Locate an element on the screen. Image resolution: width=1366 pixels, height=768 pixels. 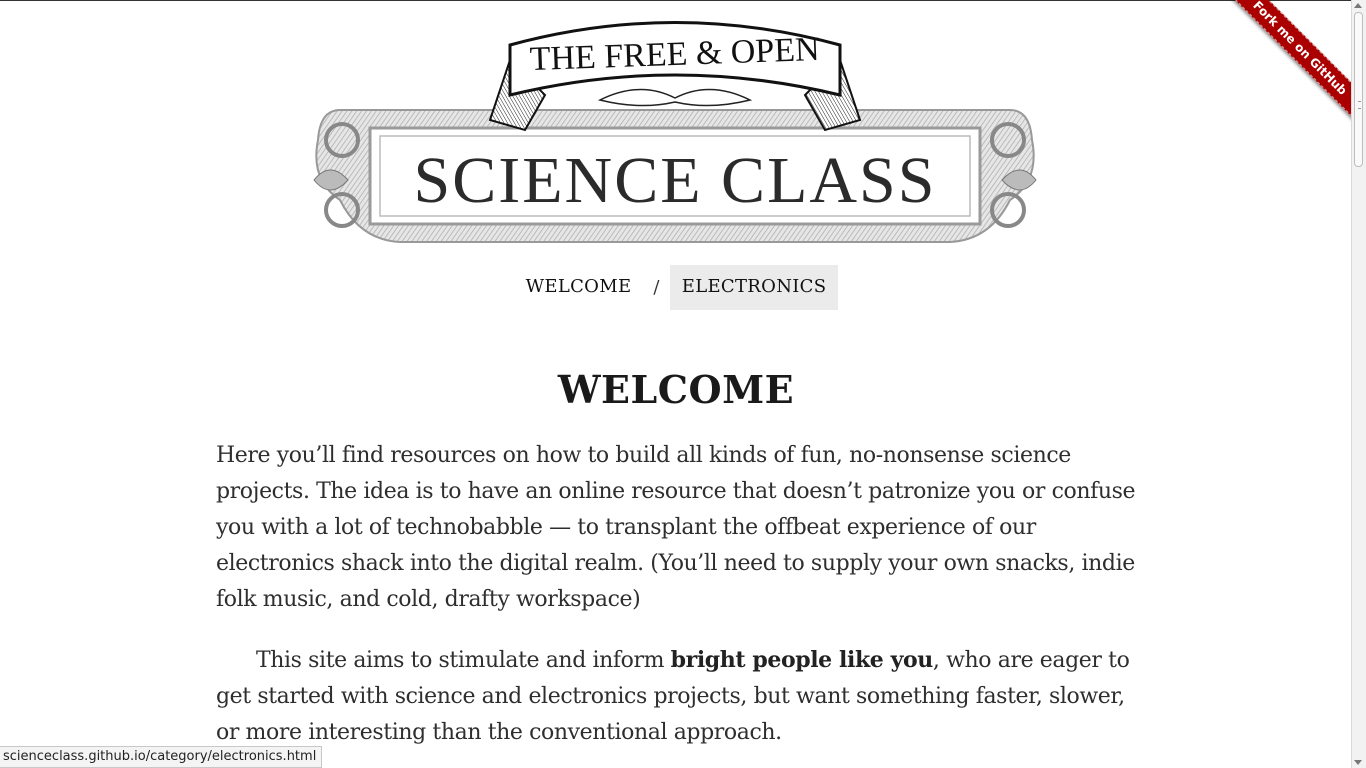
window-top-border is located at coordinates (683, 0).